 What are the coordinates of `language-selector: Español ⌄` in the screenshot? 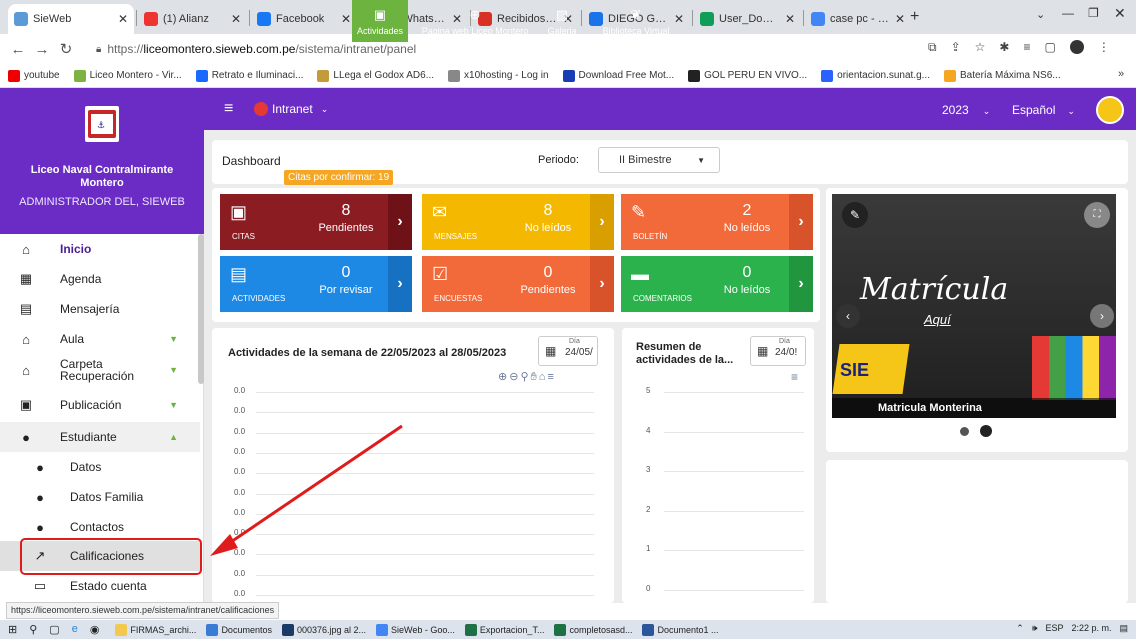 It's located at (1043, 110).